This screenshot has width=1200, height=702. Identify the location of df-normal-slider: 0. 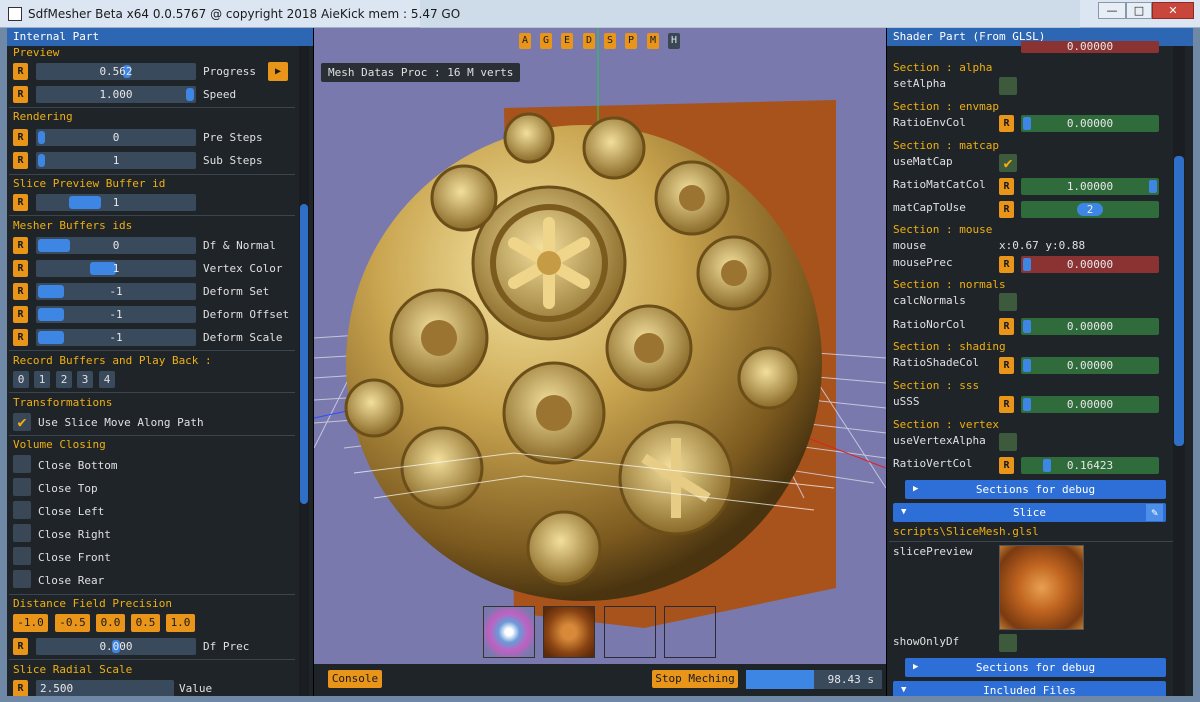
(116, 245).